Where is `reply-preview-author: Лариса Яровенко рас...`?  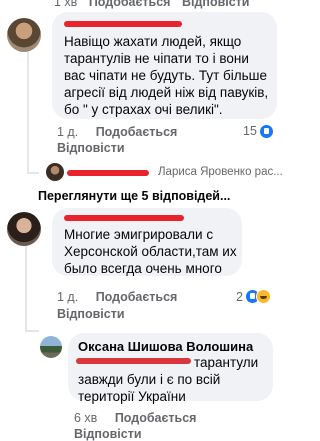 reply-preview-author: Лариса Яровенко рас... is located at coordinates (220, 172).